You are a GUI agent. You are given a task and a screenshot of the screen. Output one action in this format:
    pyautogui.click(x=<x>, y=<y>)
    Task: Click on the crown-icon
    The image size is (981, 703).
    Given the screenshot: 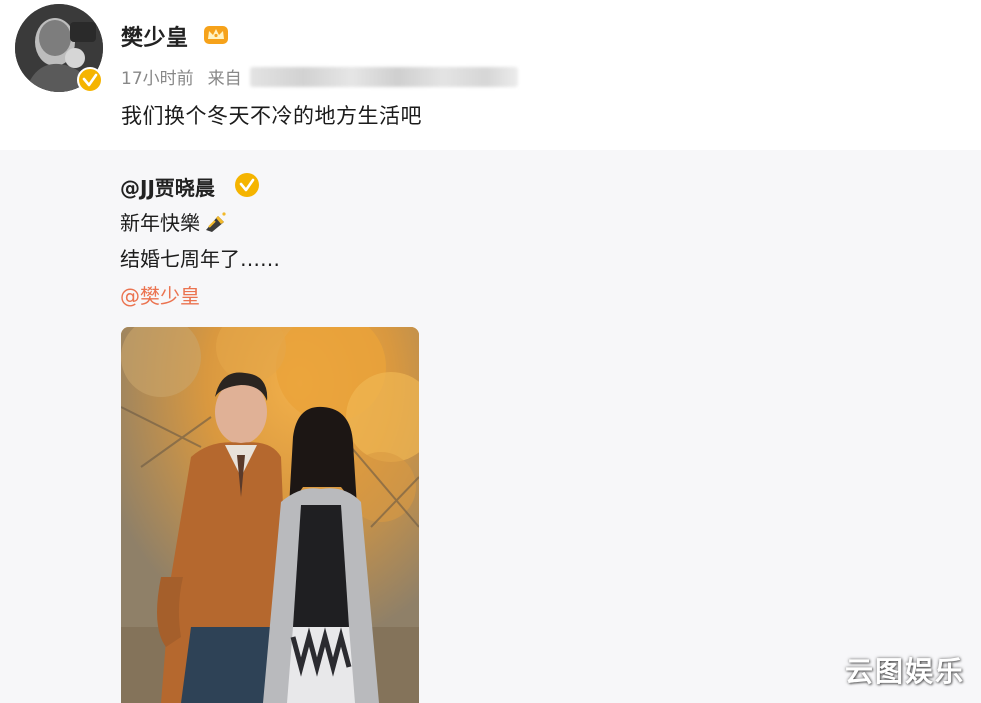 What is the action you would take?
    pyautogui.click(x=216, y=34)
    